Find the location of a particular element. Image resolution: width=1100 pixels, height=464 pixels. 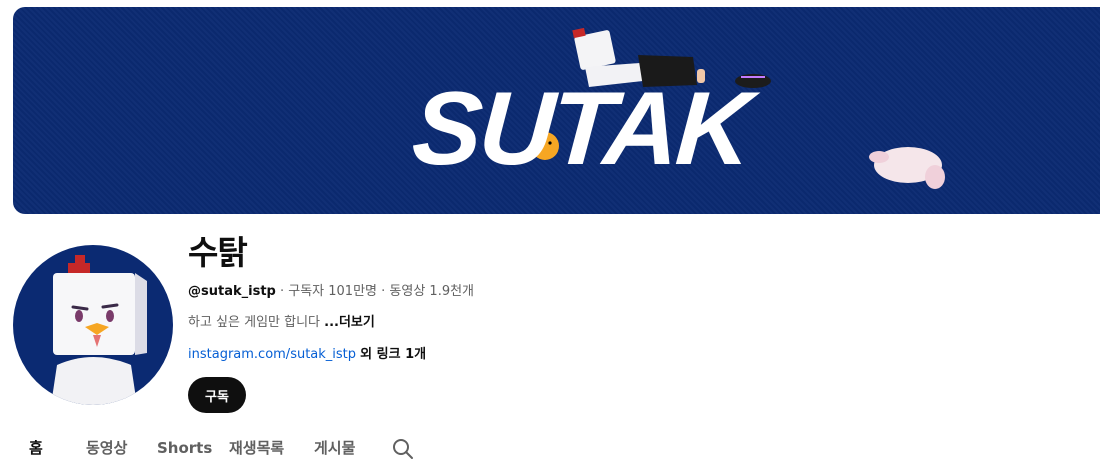

tab-home: 홈 is located at coordinates (36, 448).